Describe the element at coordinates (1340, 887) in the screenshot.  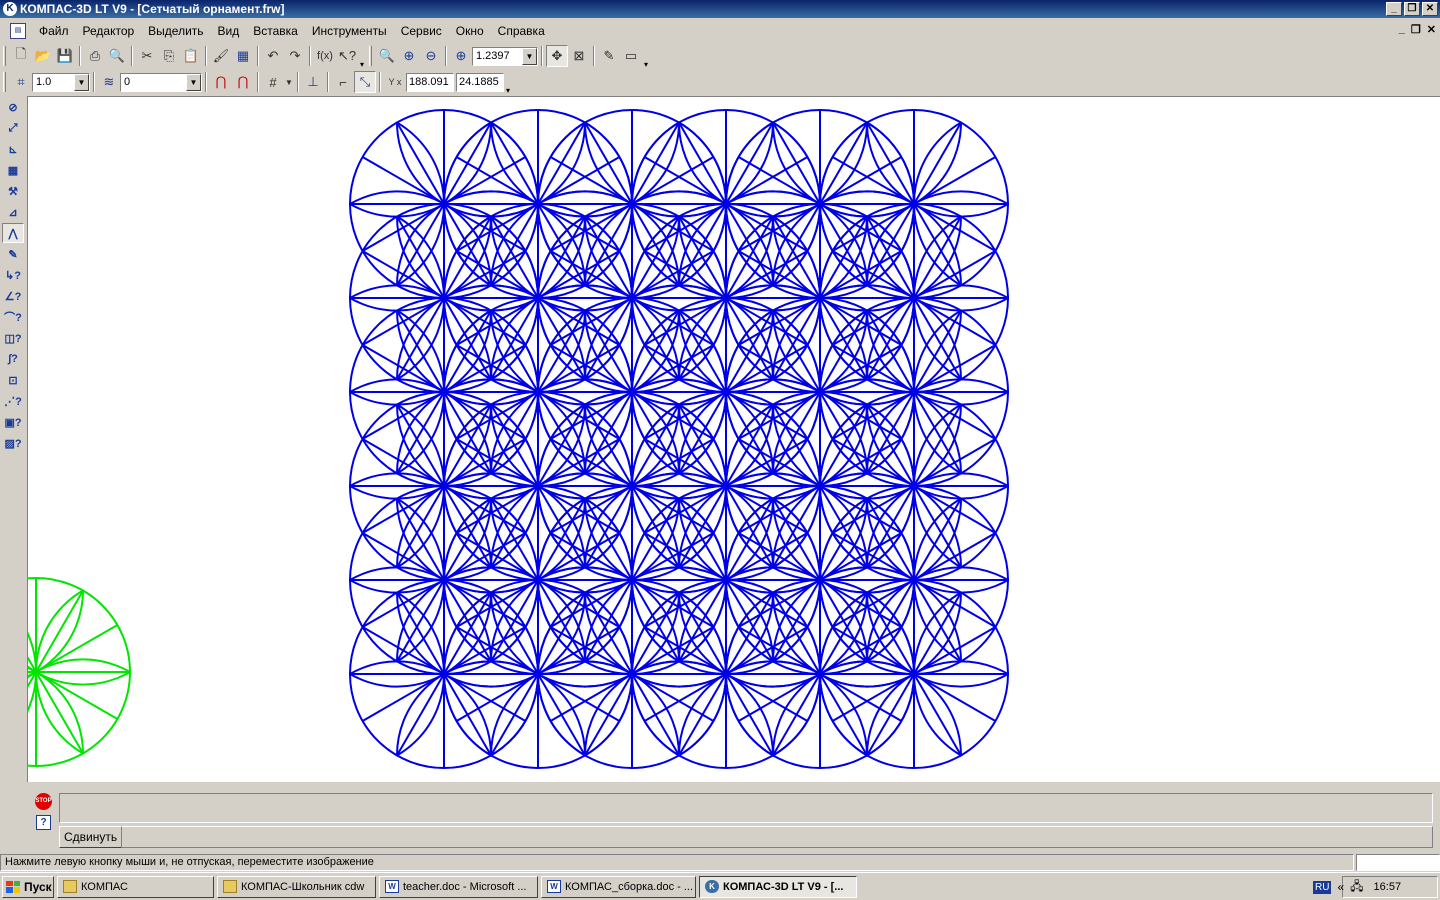
I see `chevron-left-icon: «` at that location.